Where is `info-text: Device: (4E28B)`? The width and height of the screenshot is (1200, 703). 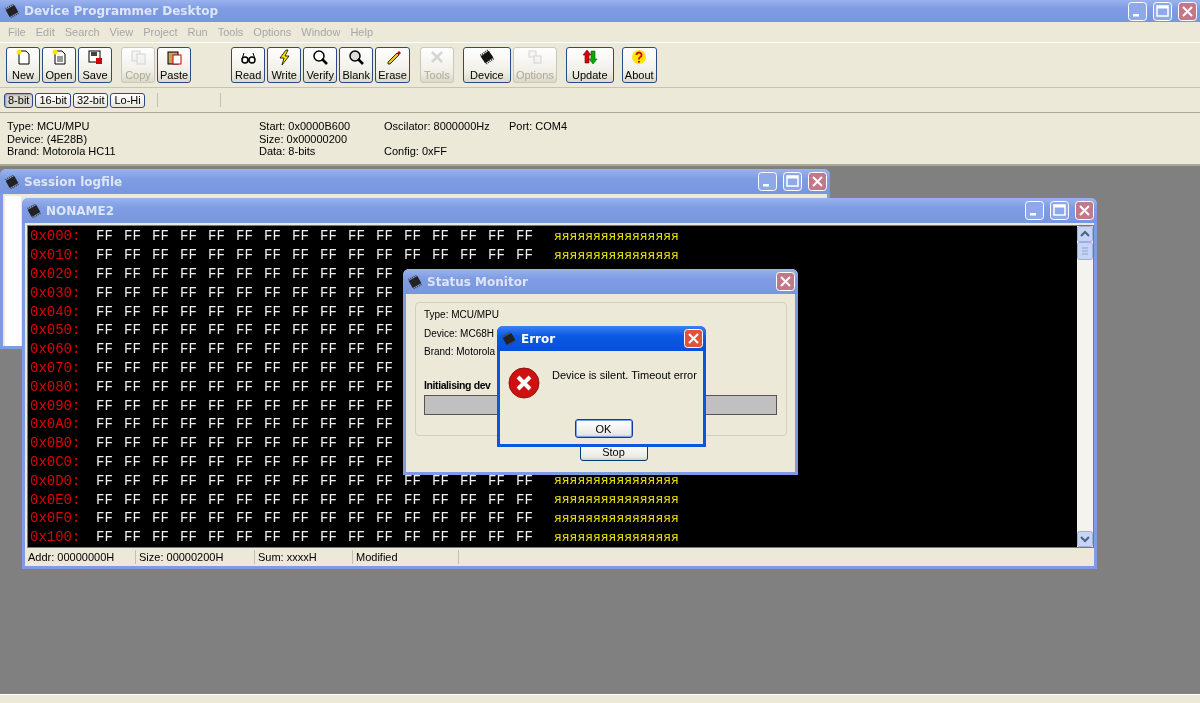
info-text: Device: (4E28B) is located at coordinates (48, 138).